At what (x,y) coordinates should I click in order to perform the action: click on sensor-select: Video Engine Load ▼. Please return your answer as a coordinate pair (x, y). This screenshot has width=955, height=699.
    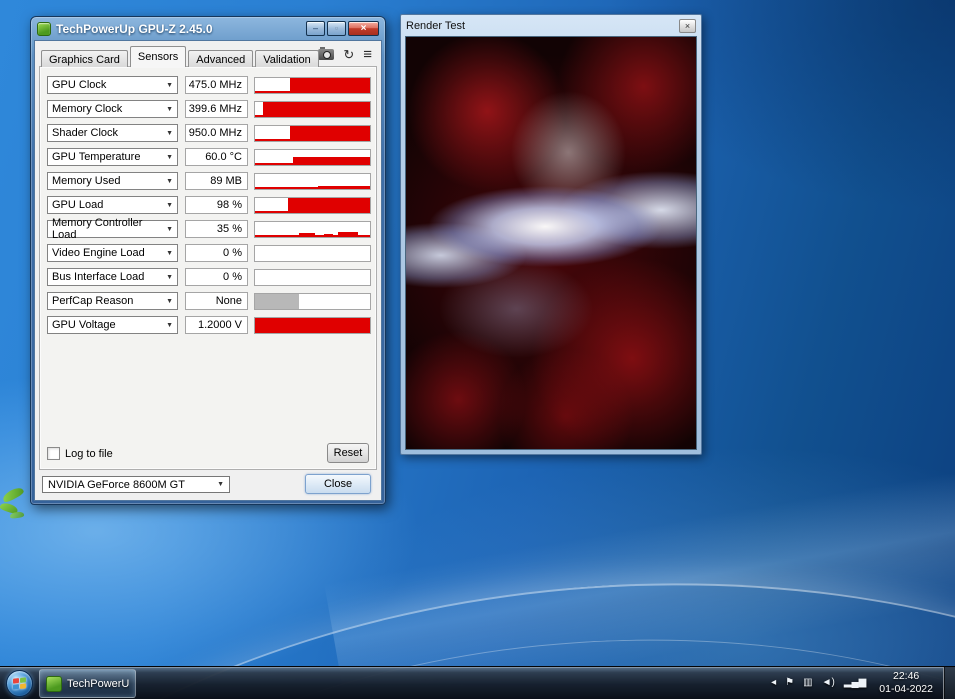
    Looking at the image, I should click on (112, 253).